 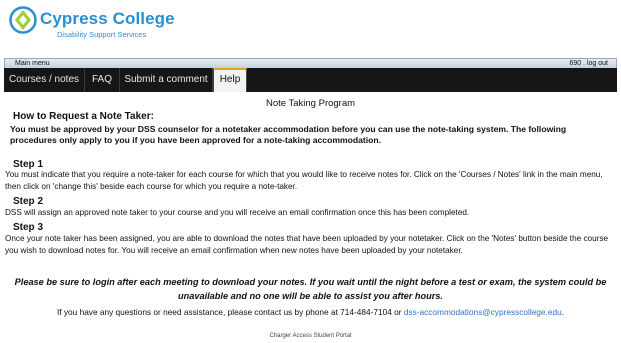 What do you see at coordinates (44, 80) in the screenshot?
I see `tab-courses-notes: Courses / notes` at bounding box center [44, 80].